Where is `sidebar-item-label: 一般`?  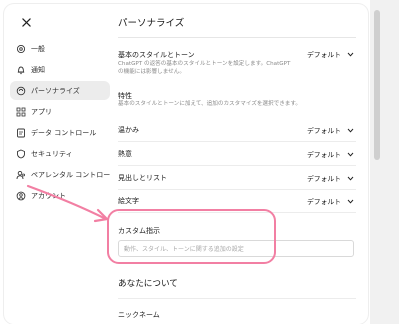
sidebar-item-label: 一般 is located at coordinates (38, 48).